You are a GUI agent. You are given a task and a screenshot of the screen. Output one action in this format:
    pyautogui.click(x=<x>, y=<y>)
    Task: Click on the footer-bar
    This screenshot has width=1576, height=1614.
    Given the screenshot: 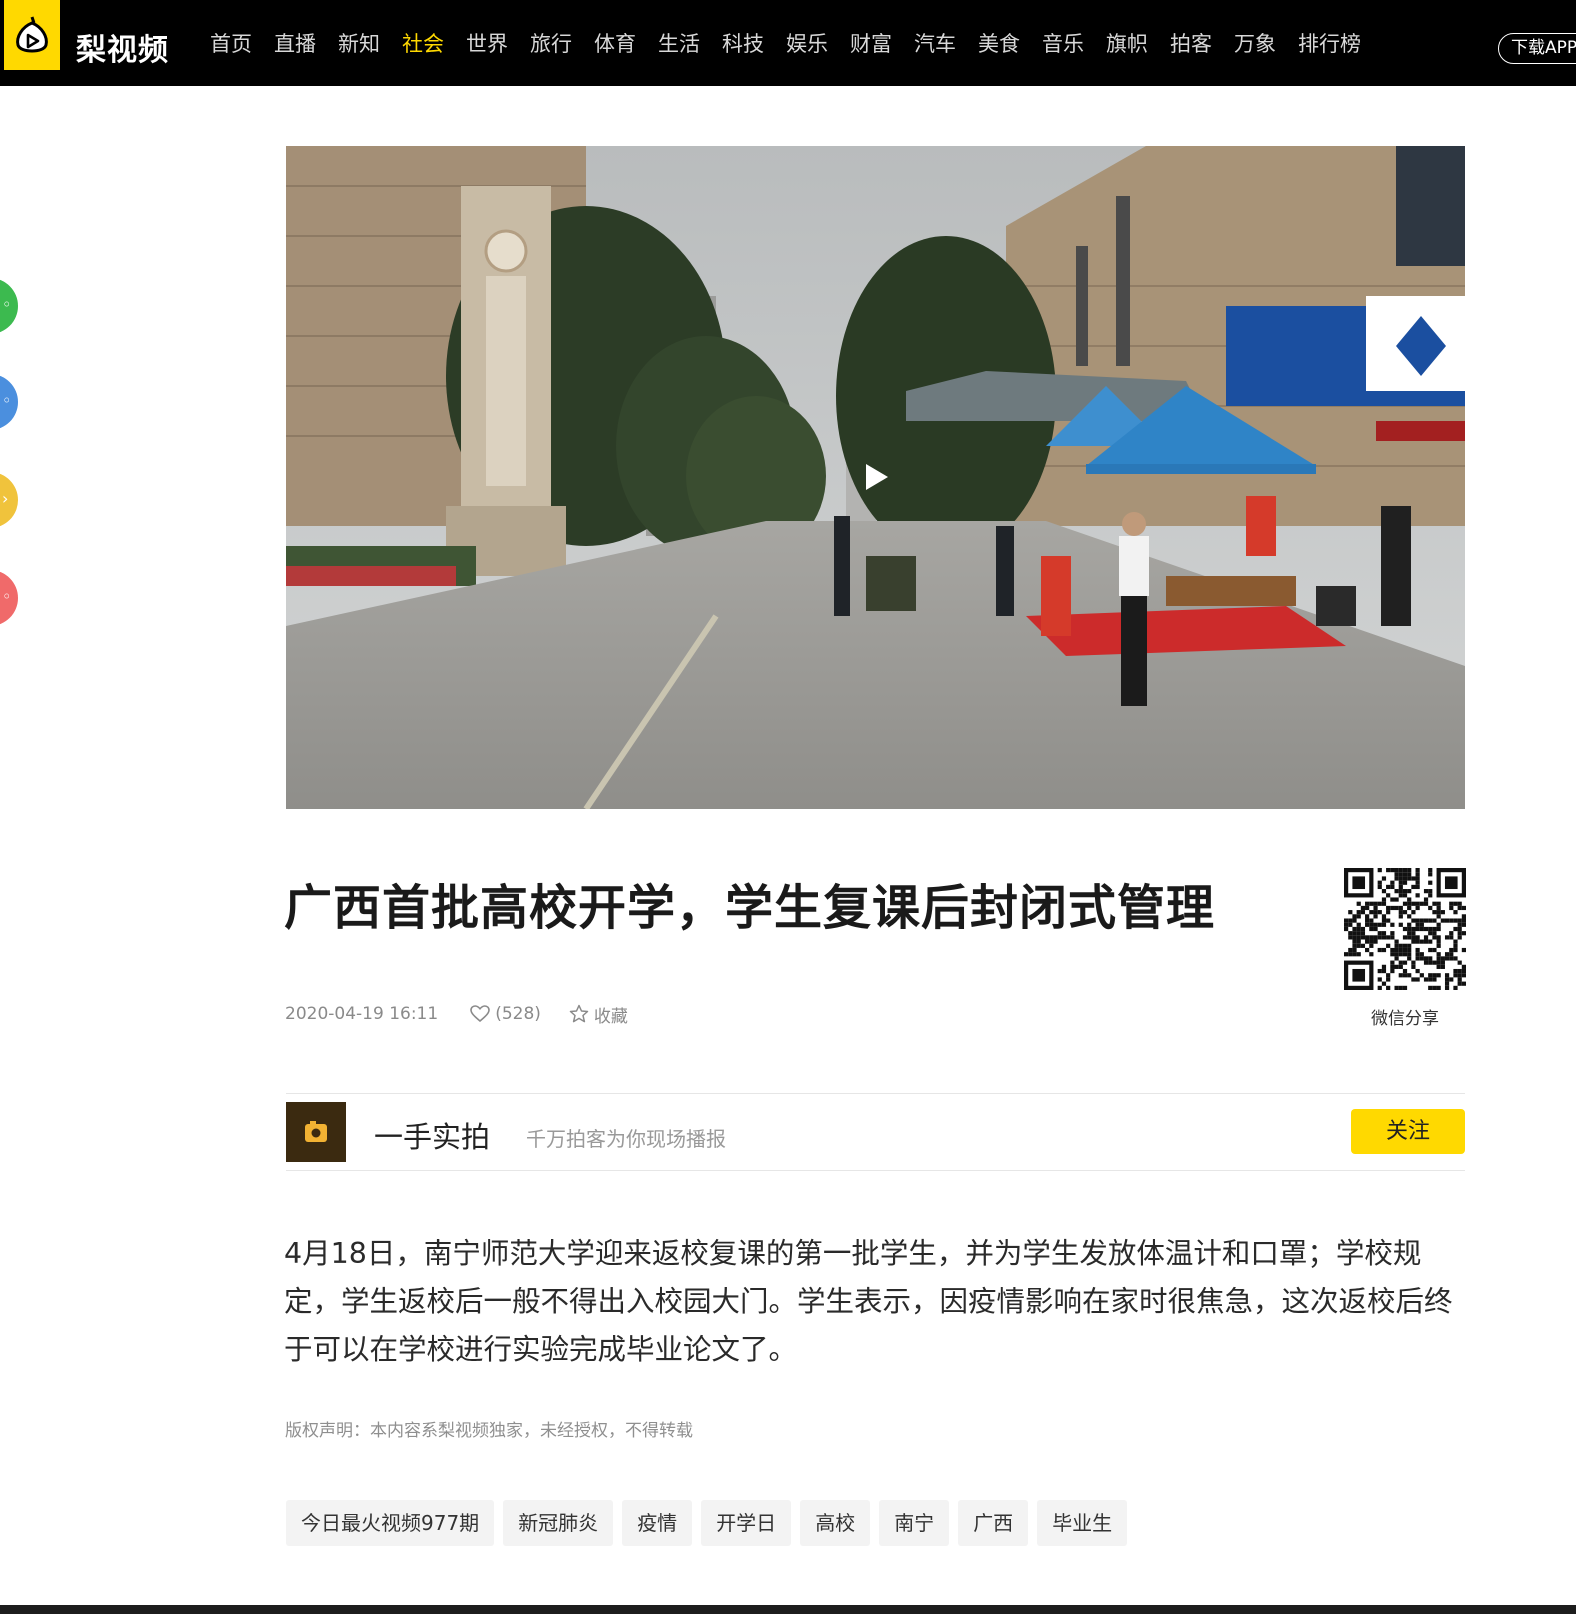 What is the action you would take?
    pyautogui.click(x=788, y=1609)
    